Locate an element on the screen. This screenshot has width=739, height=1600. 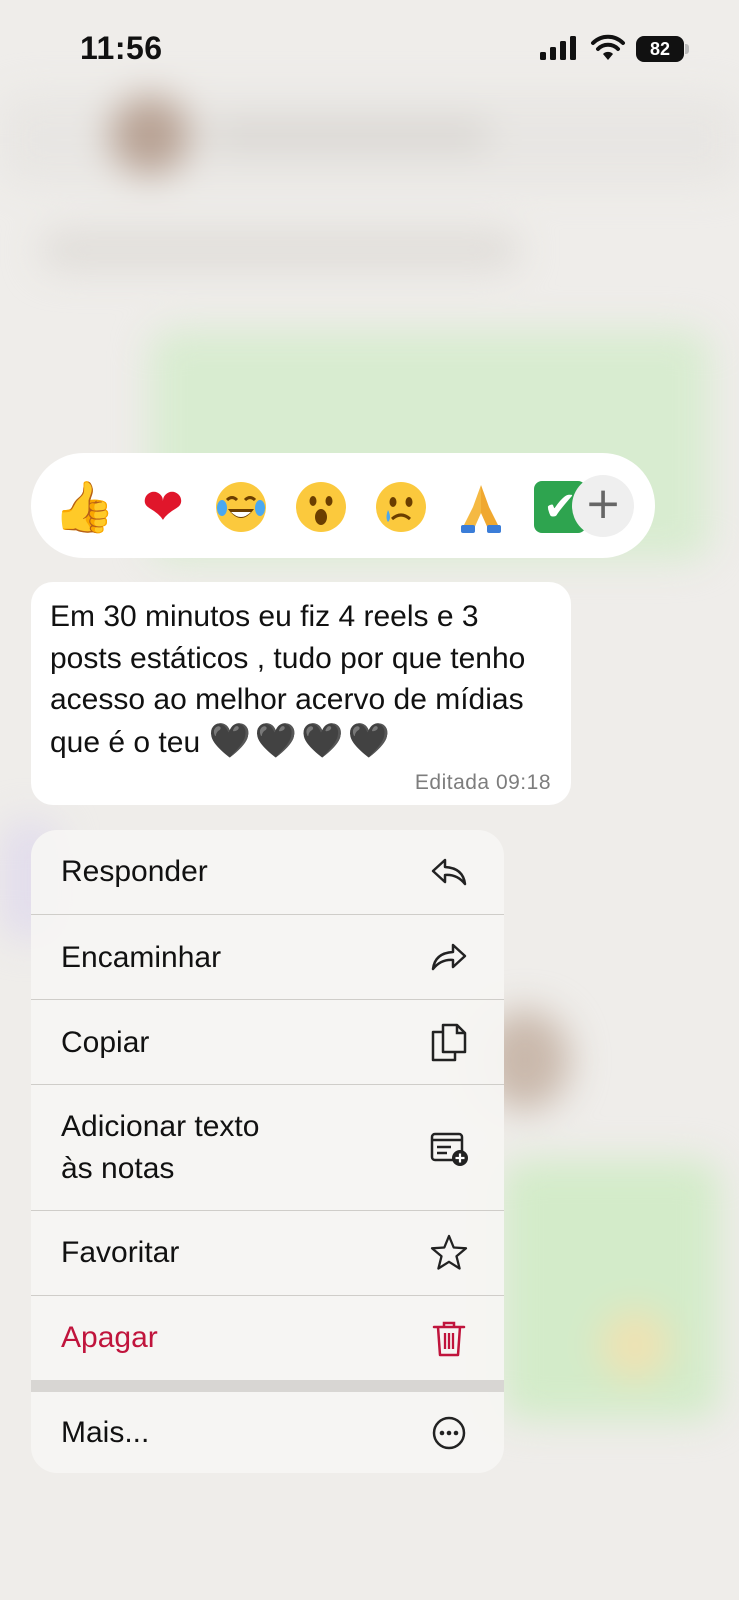
reply-icon is located at coordinates (449, 872).